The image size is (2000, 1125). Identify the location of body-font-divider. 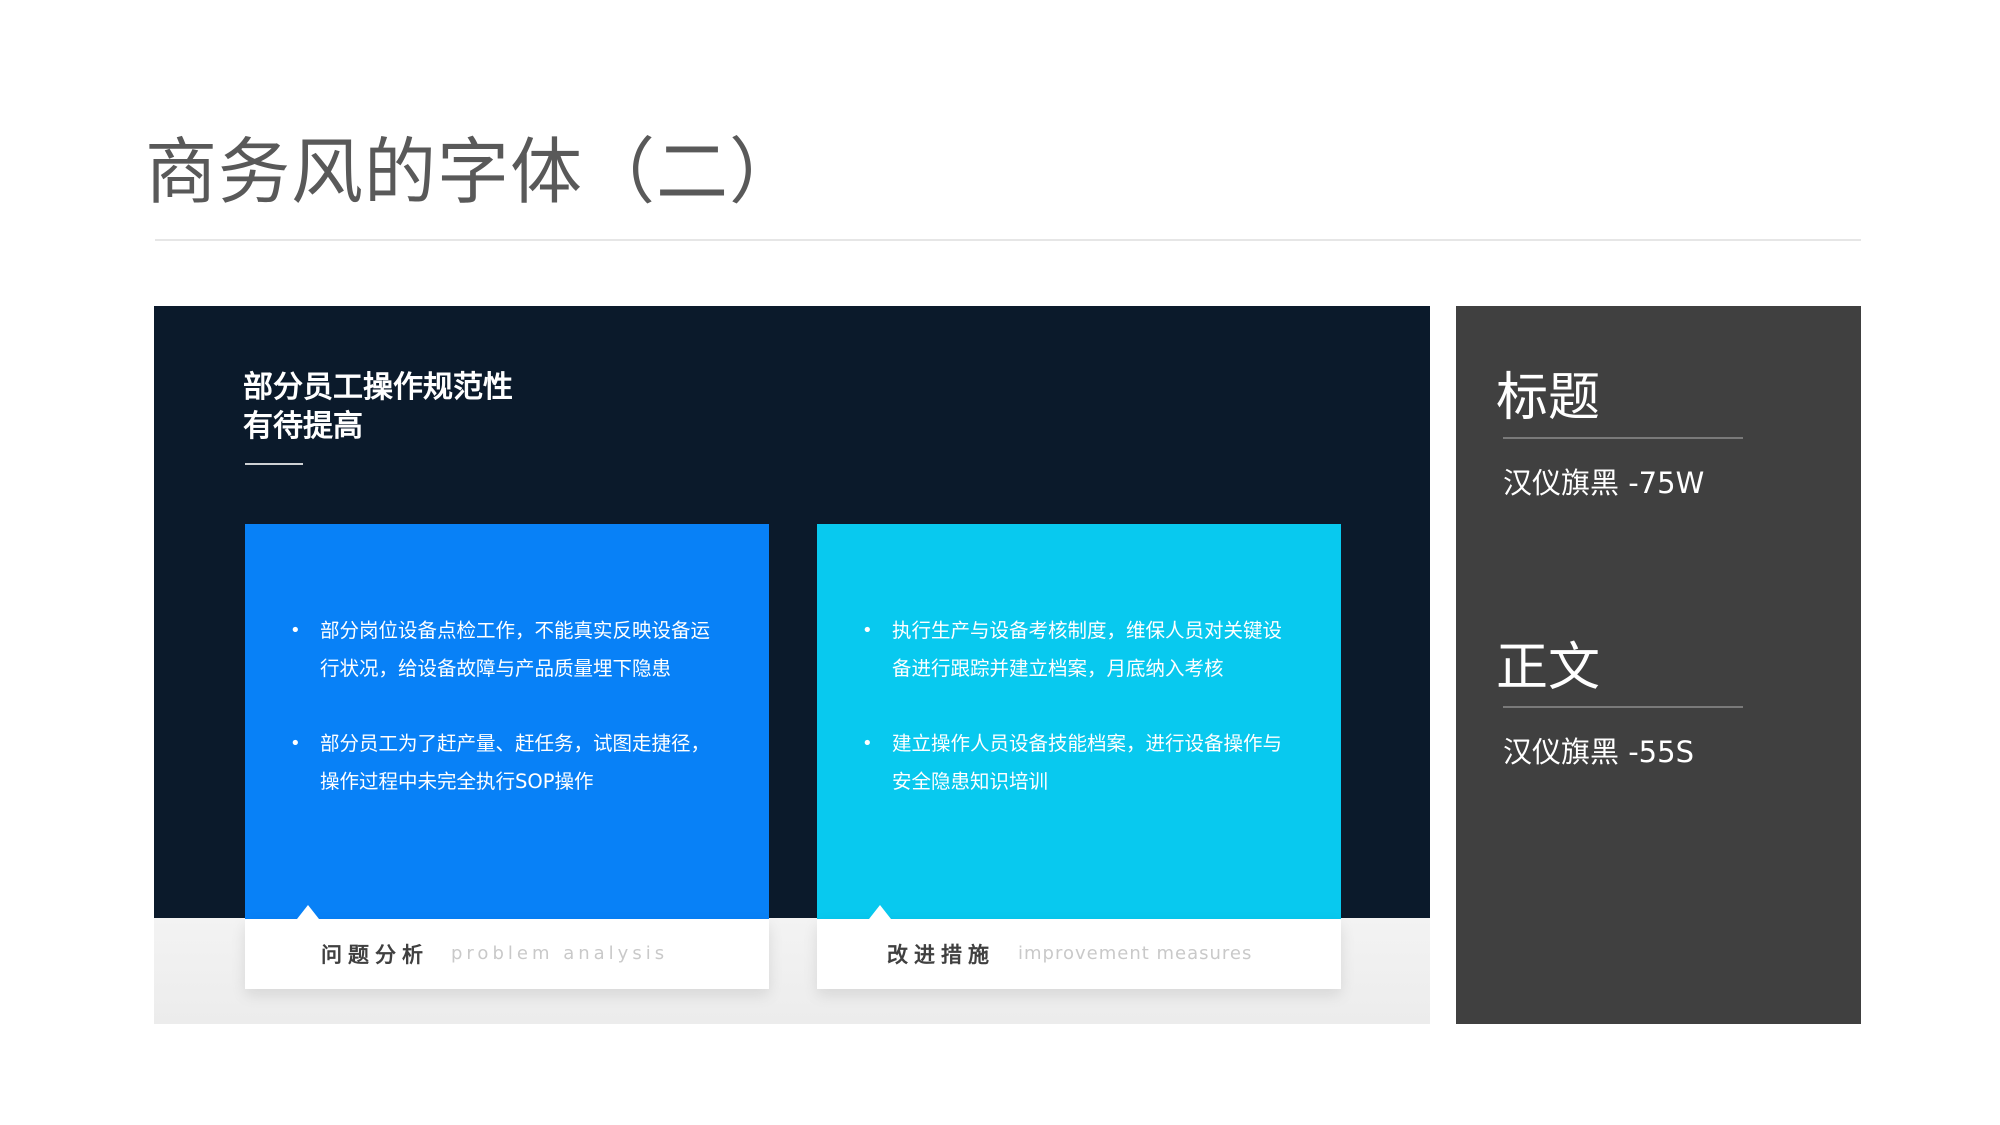
(1623, 707).